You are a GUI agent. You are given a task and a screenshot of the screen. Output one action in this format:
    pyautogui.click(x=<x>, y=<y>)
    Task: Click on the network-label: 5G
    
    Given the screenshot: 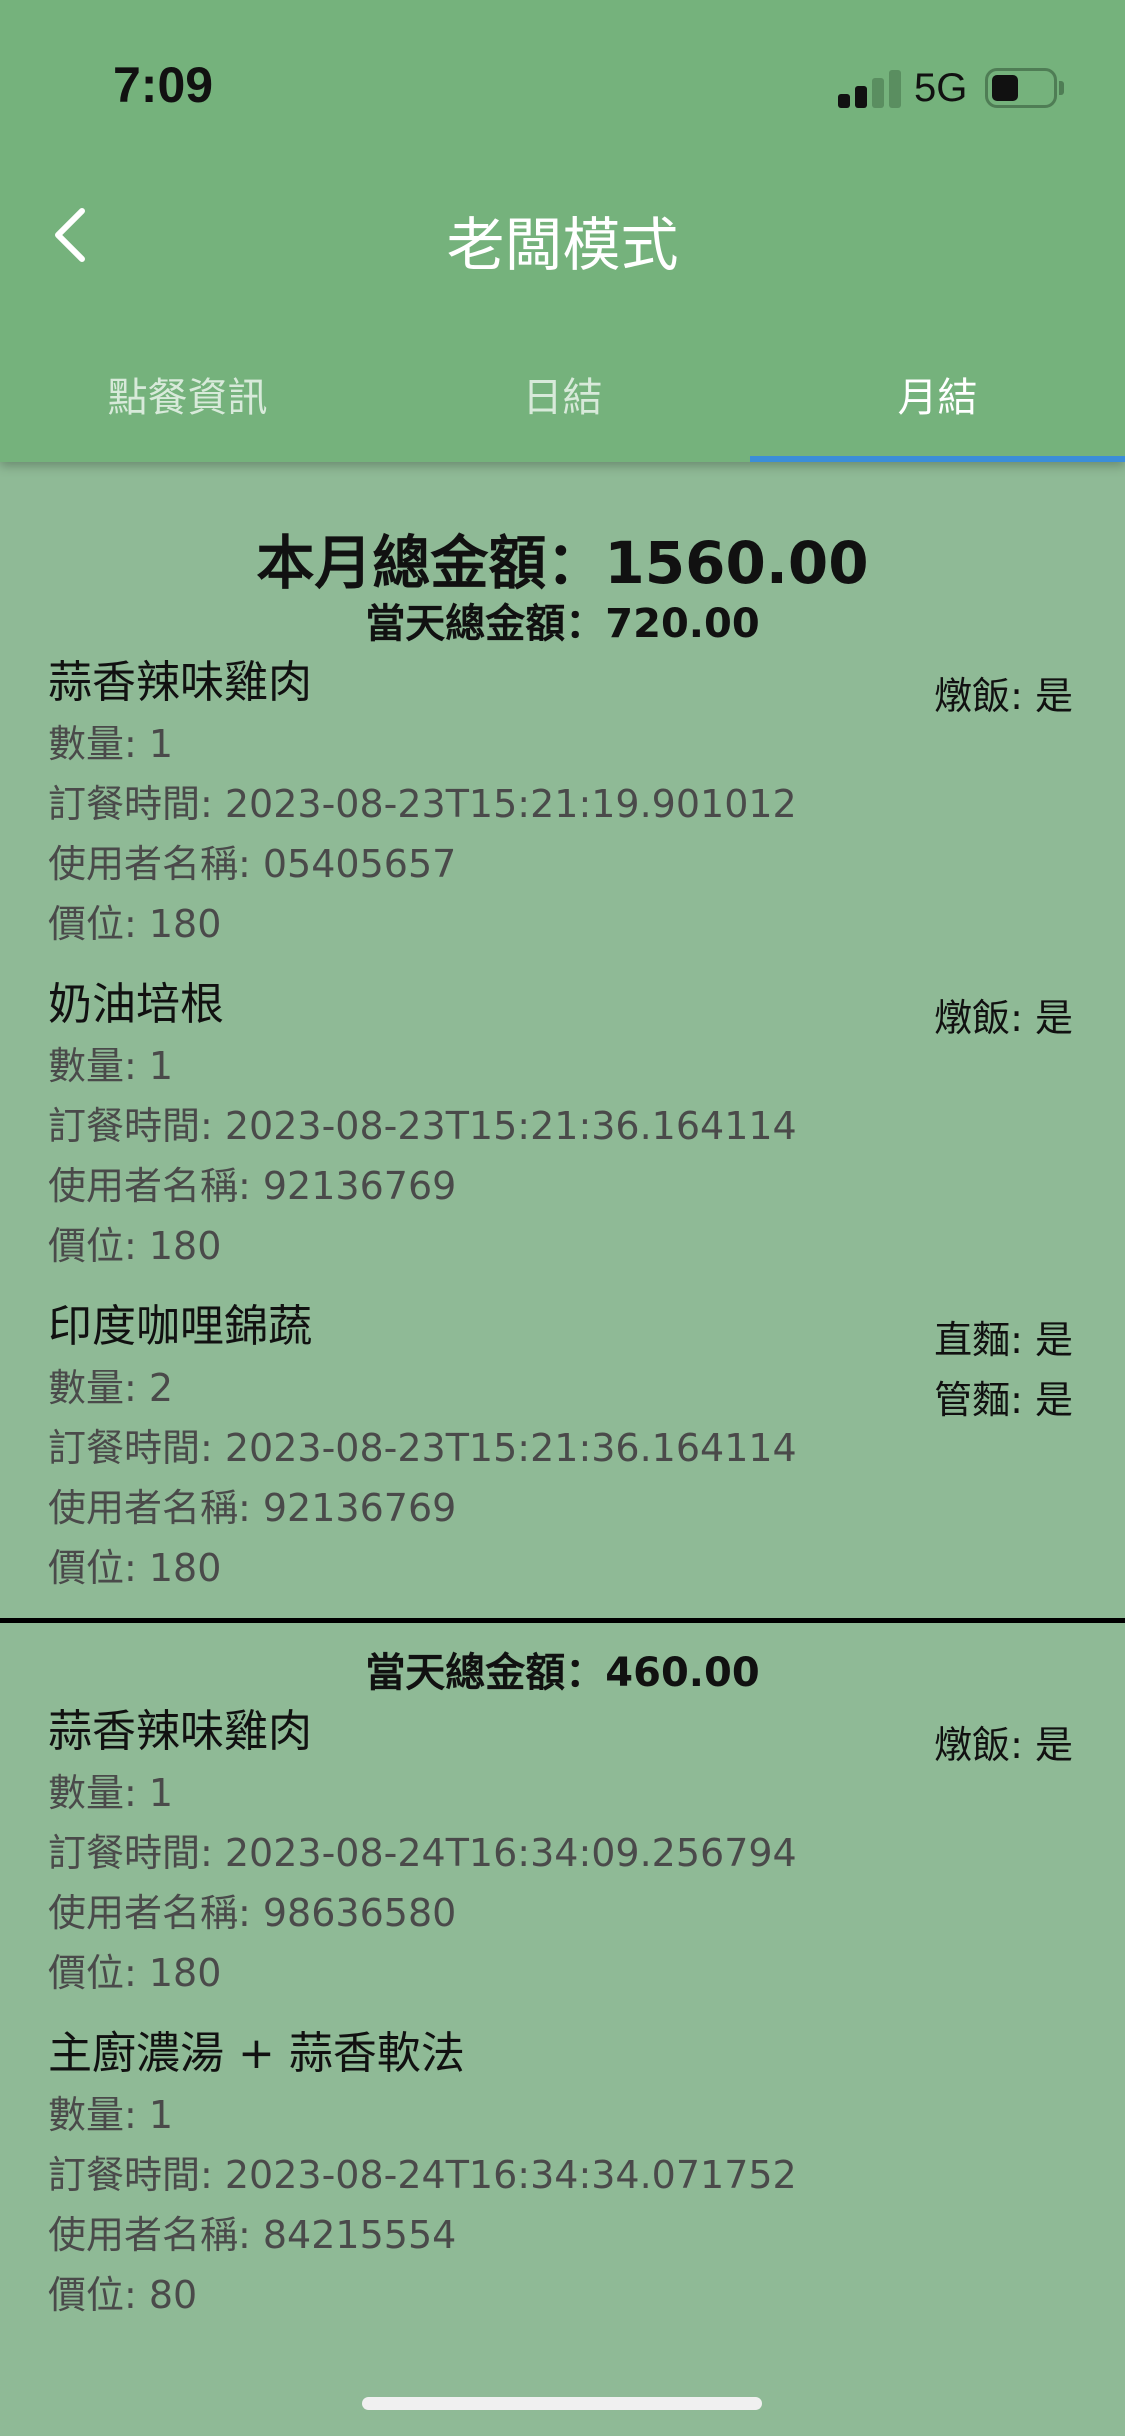 What is the action you would take?
    pyautogui.click(x=941, y=88)
    